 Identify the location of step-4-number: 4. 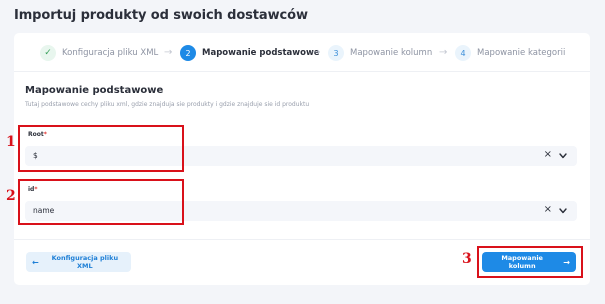
(463, 53).